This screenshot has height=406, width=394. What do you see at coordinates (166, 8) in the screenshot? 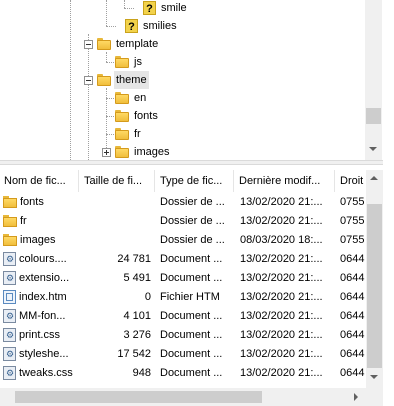
I see `tree-item-smile: ? smile` at bounding box center [166, 8].